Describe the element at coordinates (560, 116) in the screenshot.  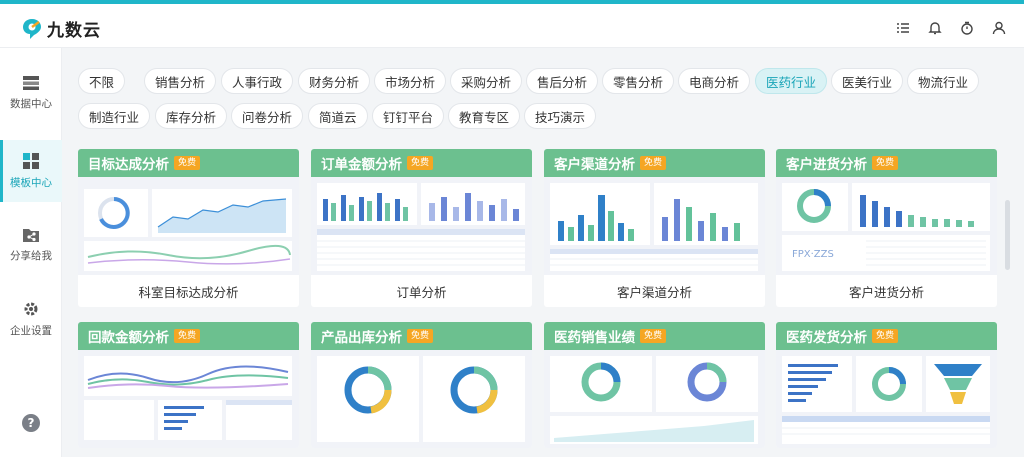
I see `filter-tag: 技巧演示` at that location.